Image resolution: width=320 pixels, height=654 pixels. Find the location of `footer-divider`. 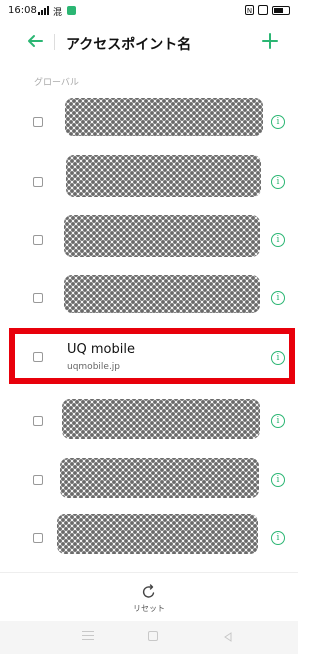

footer-divider is located at coordinates (149, 572).